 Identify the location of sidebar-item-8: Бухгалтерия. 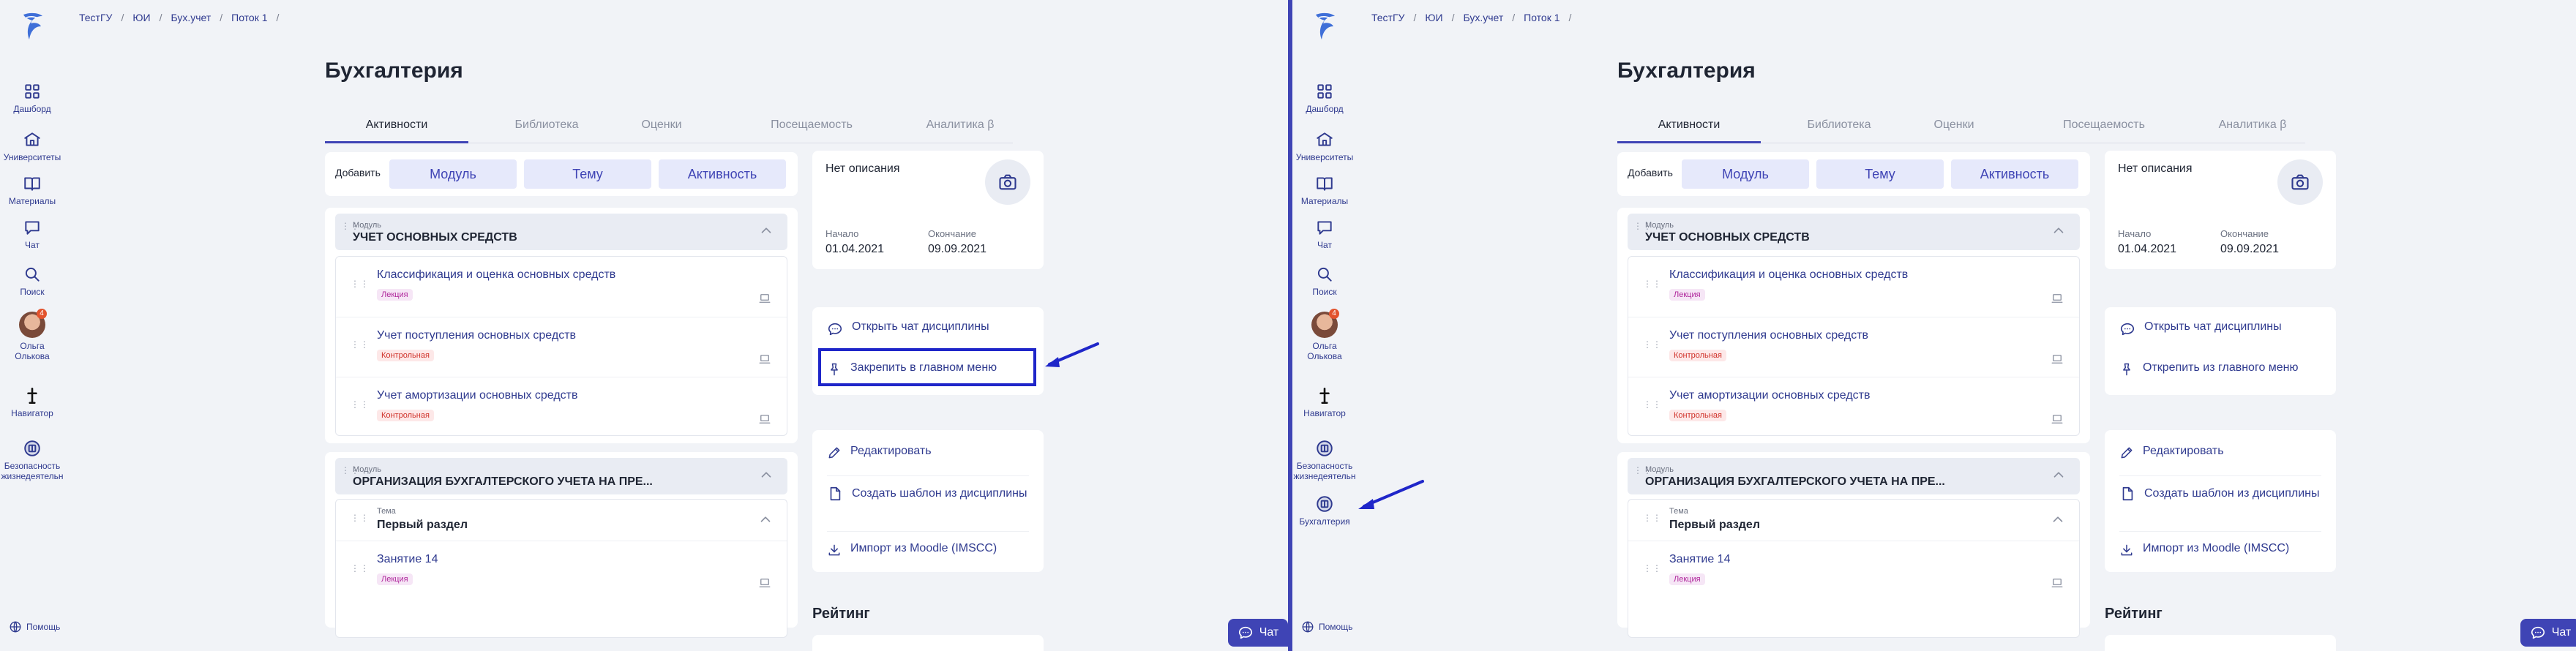
(1324, 511).